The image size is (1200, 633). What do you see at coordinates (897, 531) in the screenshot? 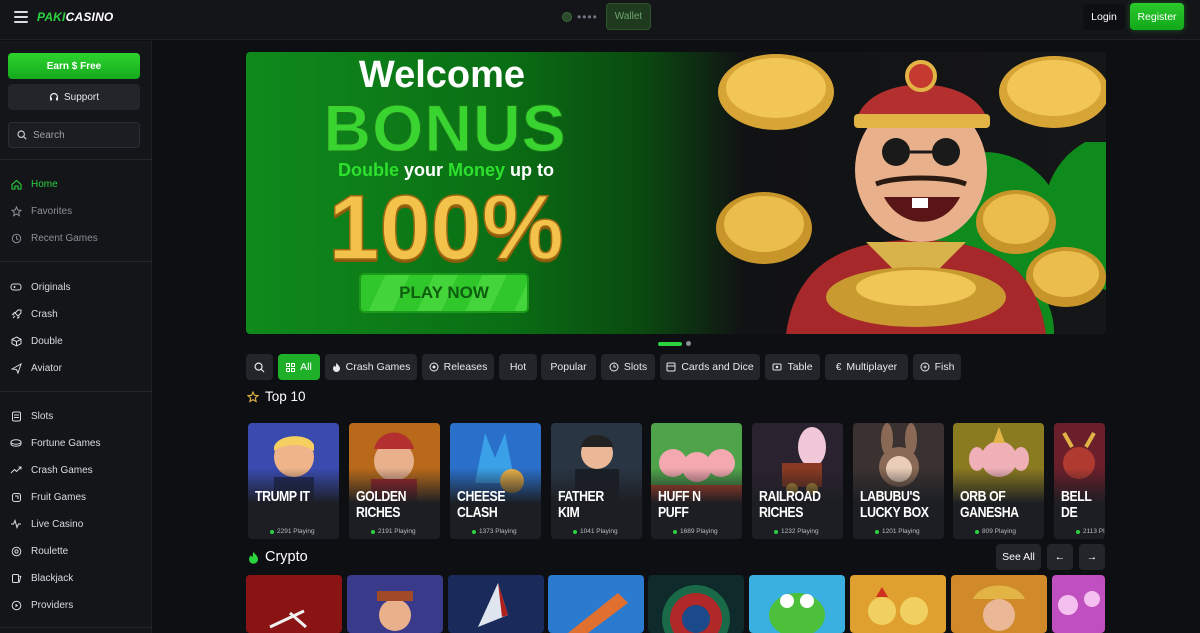
I see `playing-count: 1201 Playing` at bounding box center [897, 531].